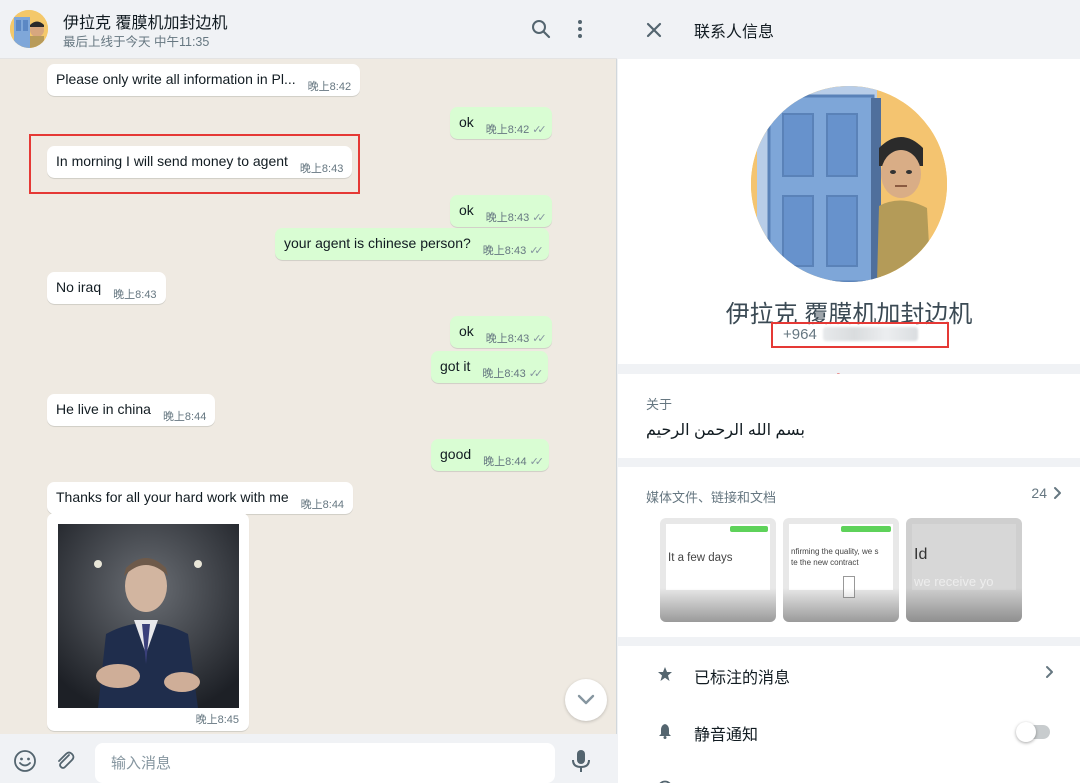 Image resolution: width=1080 pixels, height=783 pixels. I want to click on contact-info-header: 联系人信息, so click(849, 29).